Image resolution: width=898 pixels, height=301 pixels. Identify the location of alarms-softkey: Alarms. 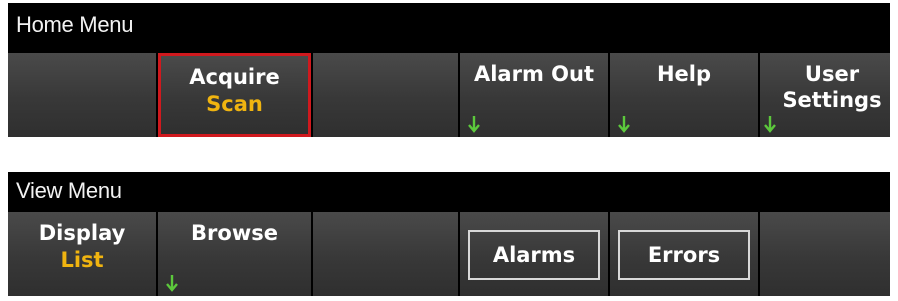
(534, 254).